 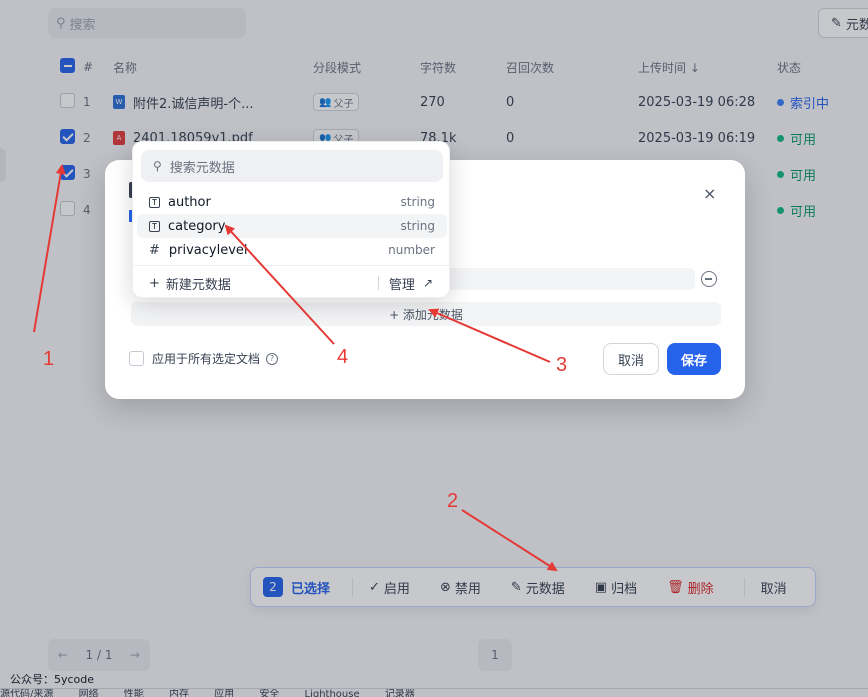 What do you see at coordinates (292, 250) in the screenshot?
I see `metadata-option-privacylevel: # privacylevel number` at bounding box center [292, 250].